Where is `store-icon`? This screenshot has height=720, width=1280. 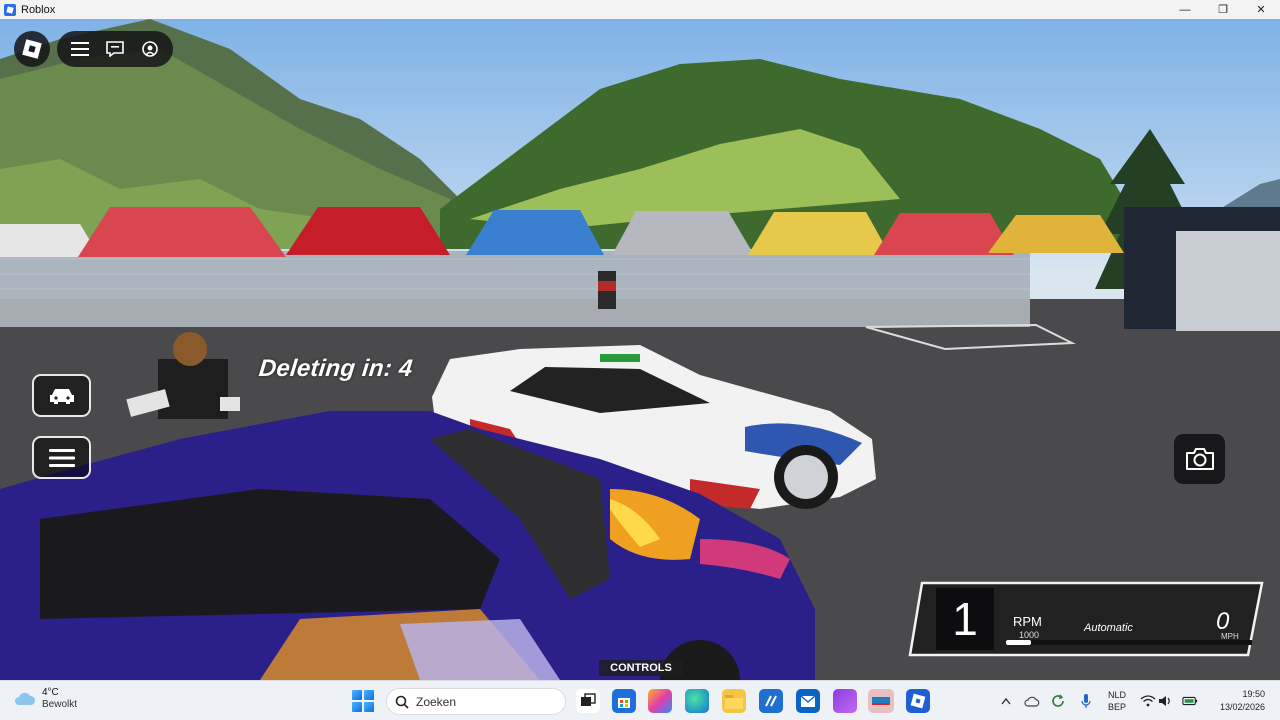
store-icon is located at coordinates (624, 701).